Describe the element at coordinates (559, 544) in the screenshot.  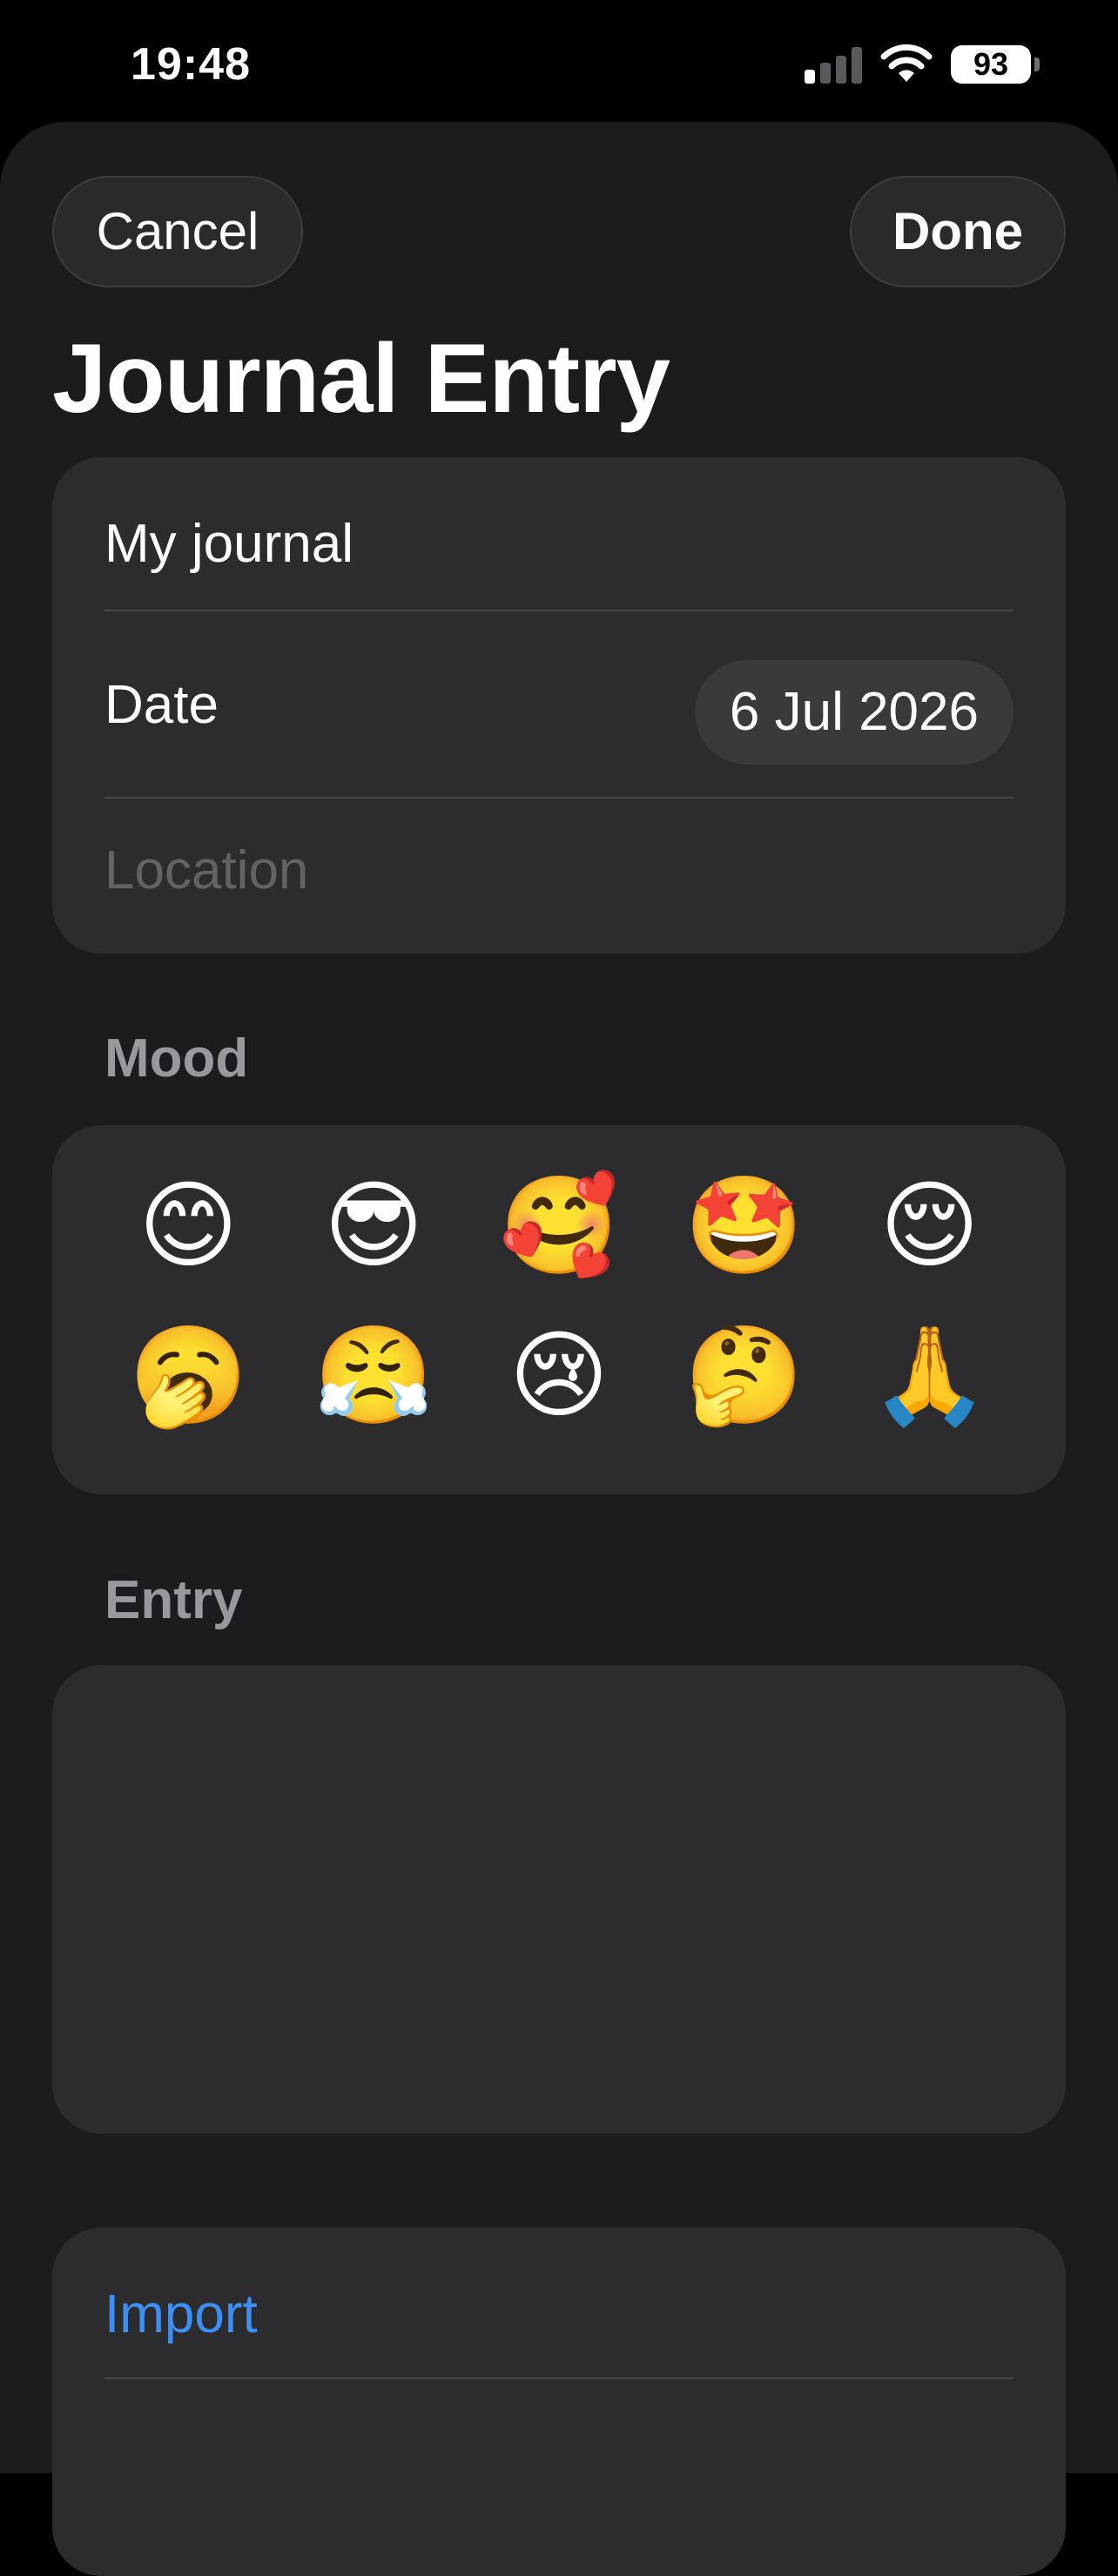
I see `journal-selector: My journal` at that location.